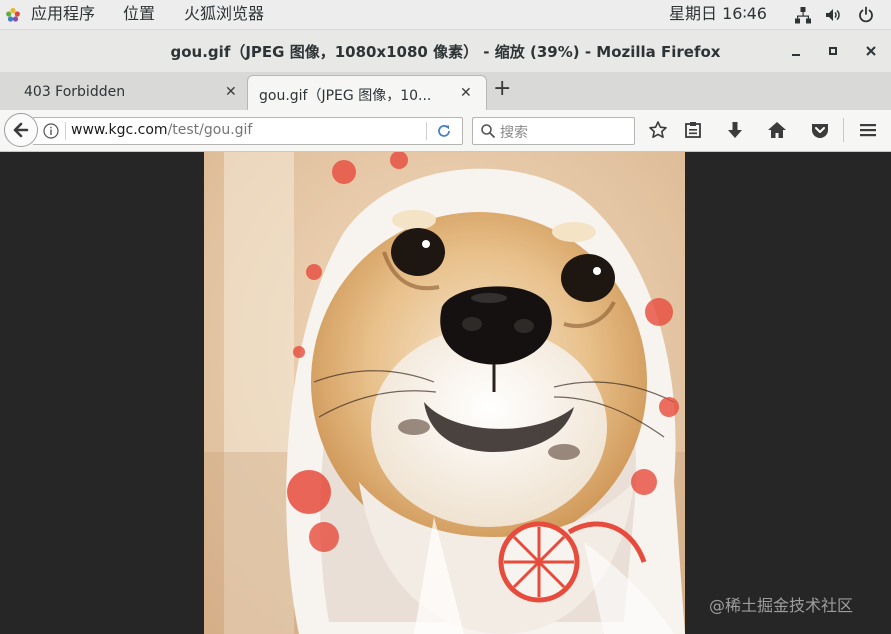  What do you see at coordinates (426, 131) in the screenshot?
I see `reload-separator` at bounding box center [426, 131].